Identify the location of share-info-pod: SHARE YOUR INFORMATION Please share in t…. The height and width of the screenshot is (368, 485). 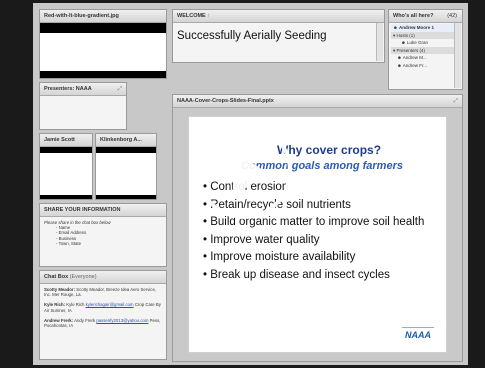
(103, 235).